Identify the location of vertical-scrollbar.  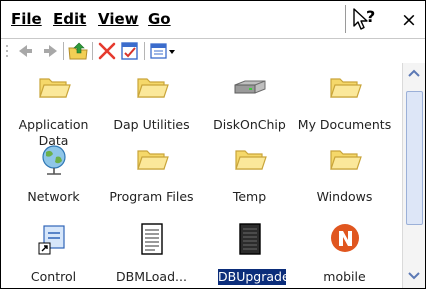
(413, 175).